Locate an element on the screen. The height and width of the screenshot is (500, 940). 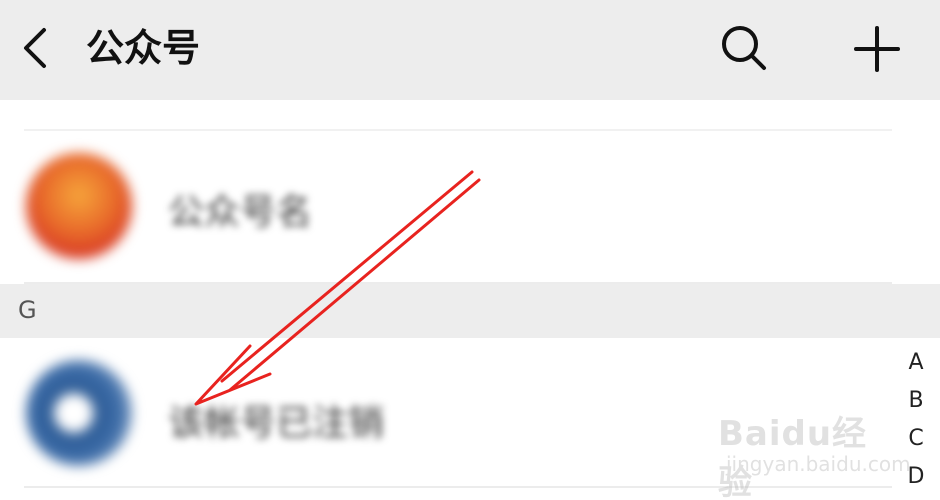
account-name: 该帐号已注销 is located at coordinates (276, 423).